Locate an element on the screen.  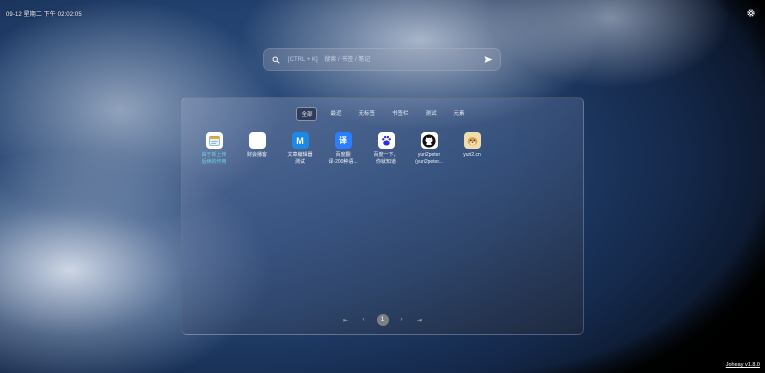
last-page-button: ⇥ is located at coordinates (420, 320).